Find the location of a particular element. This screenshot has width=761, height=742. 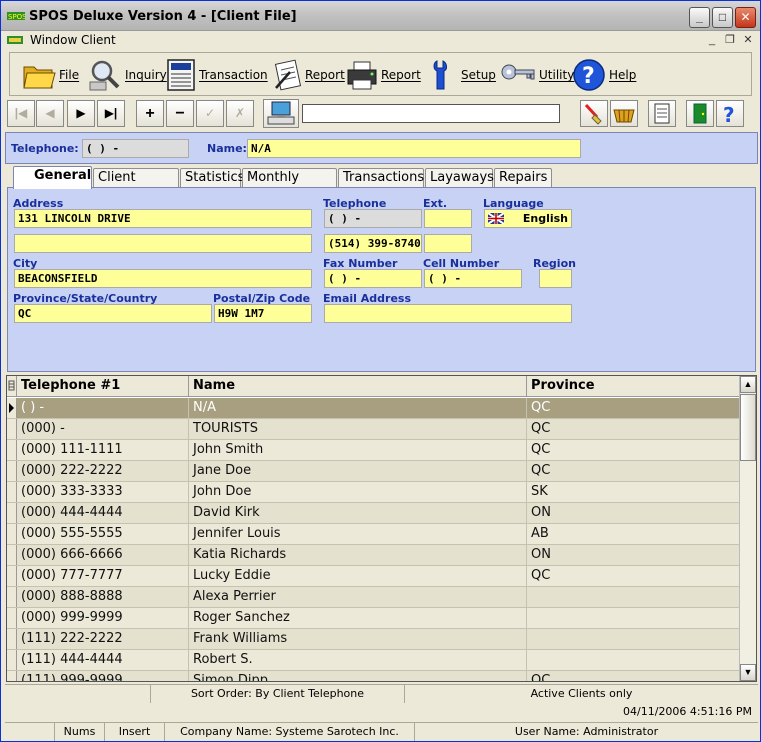

table-row: (111) 222-2222 Frank Williams is located at coordinates (373, 639).